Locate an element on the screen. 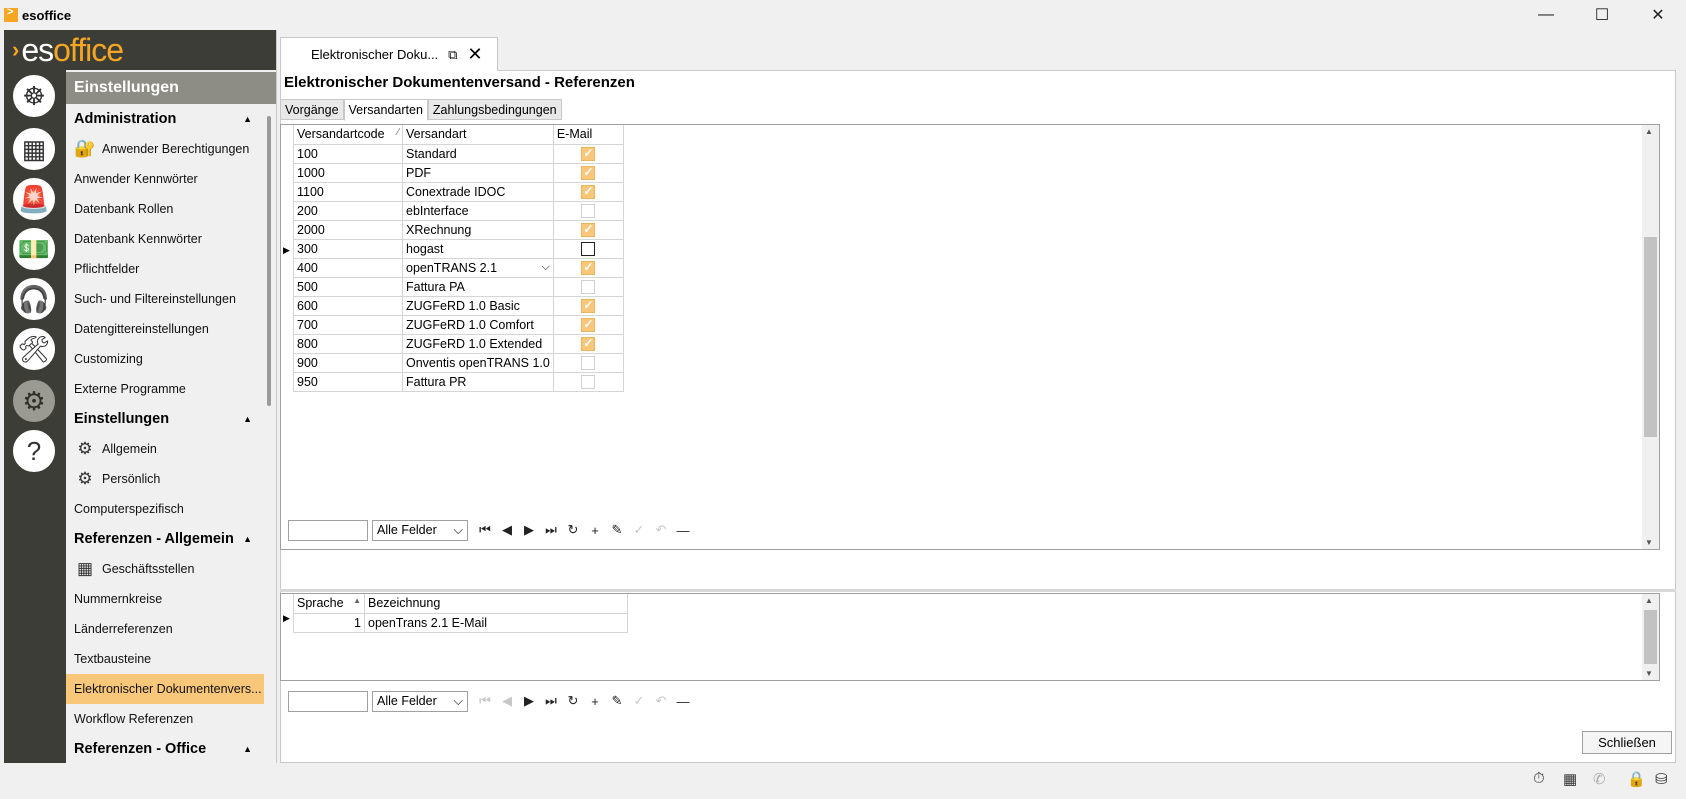  refresh-icon: ↻ is located at coordinates (573, 701).